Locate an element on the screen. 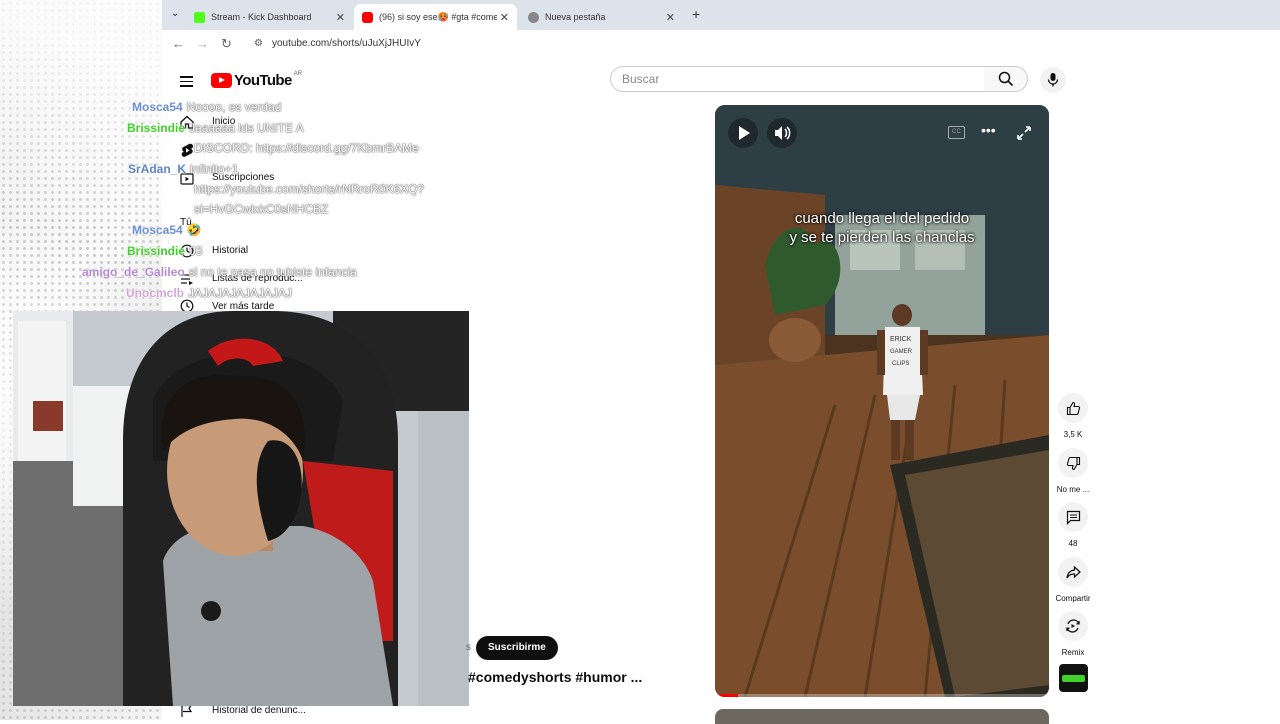 The height and width of the screenshot is (724, 1280). site-info-icon: ⚙ is located at coordinates (258, 43).